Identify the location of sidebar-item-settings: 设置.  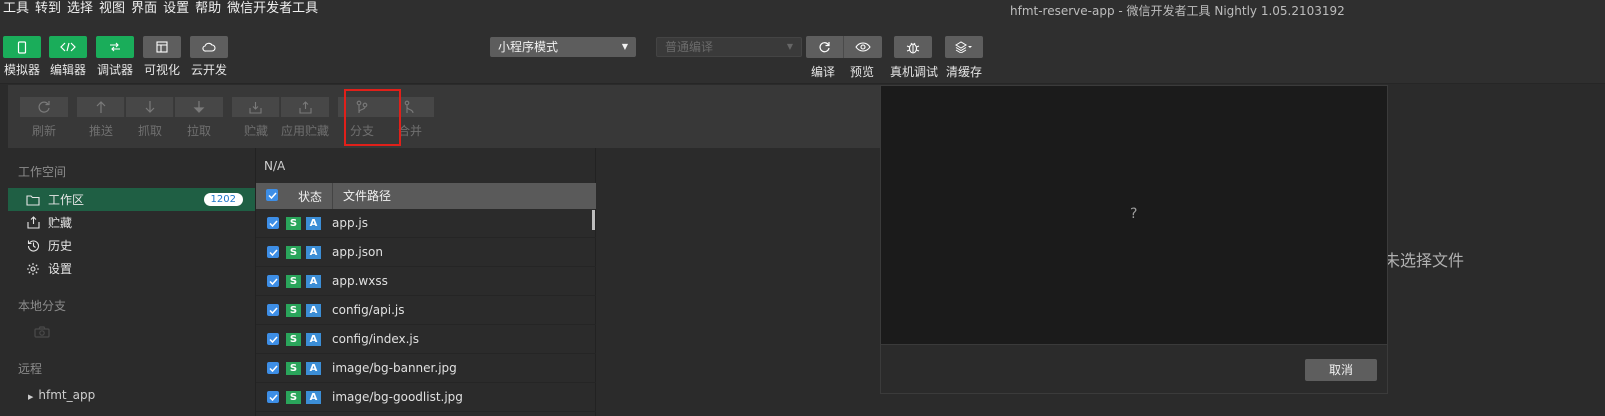
(131, 268).